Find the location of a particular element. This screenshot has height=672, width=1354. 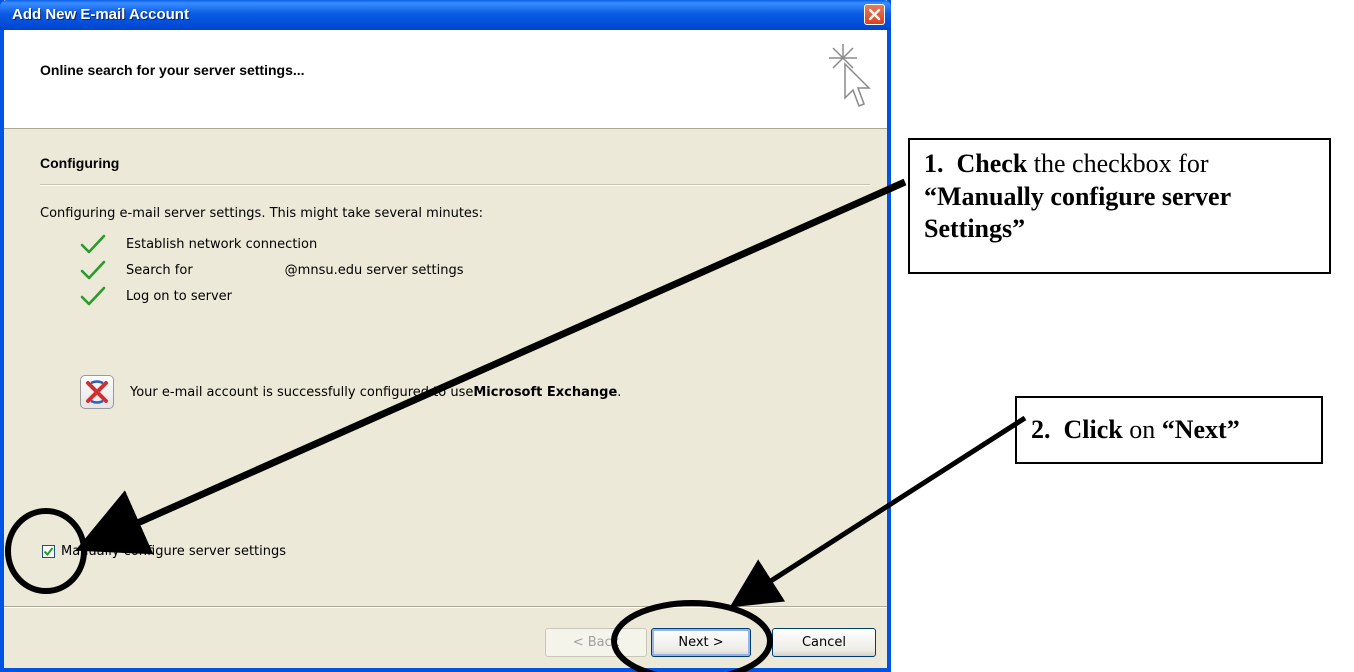

callout-2-text: on is located at coordinates (1142, 429).